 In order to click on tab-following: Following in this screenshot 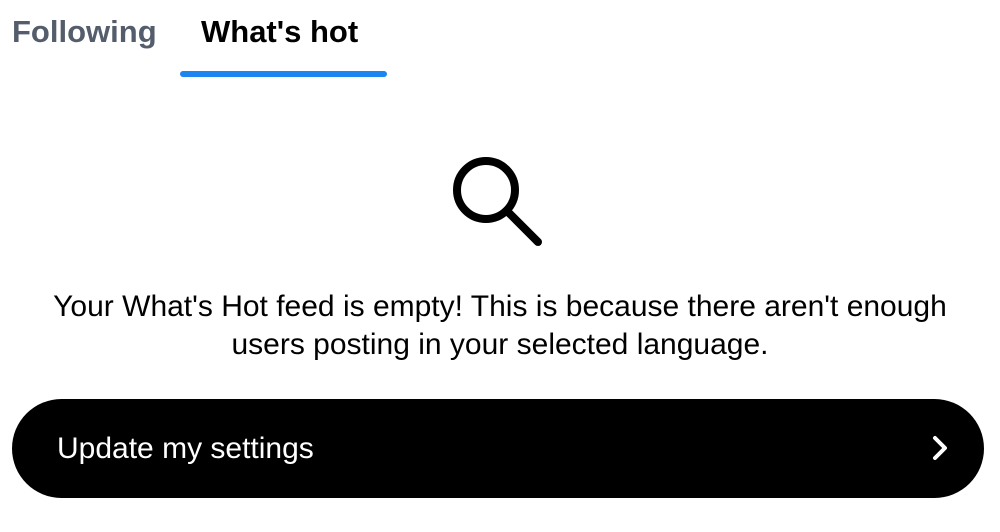, I will do `click(84, 32)`.